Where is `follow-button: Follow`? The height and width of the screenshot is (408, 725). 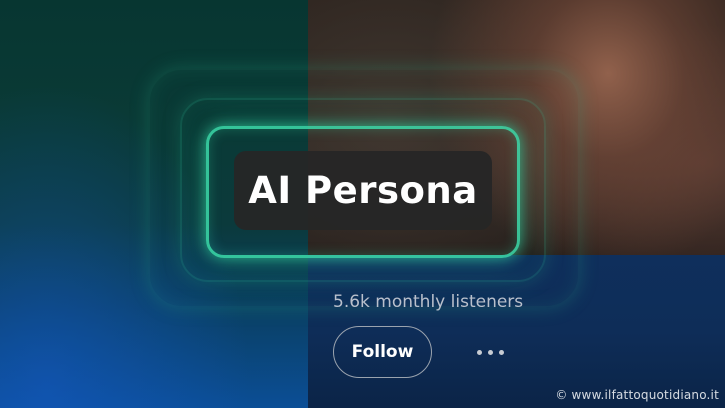 follow-button: Follow is located at coordinates (382, 352).